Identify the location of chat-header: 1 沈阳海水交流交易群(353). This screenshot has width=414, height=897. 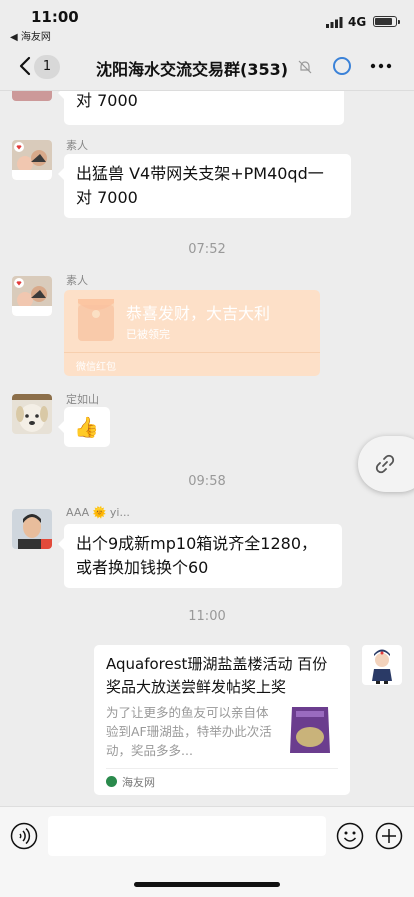
(207, 67).